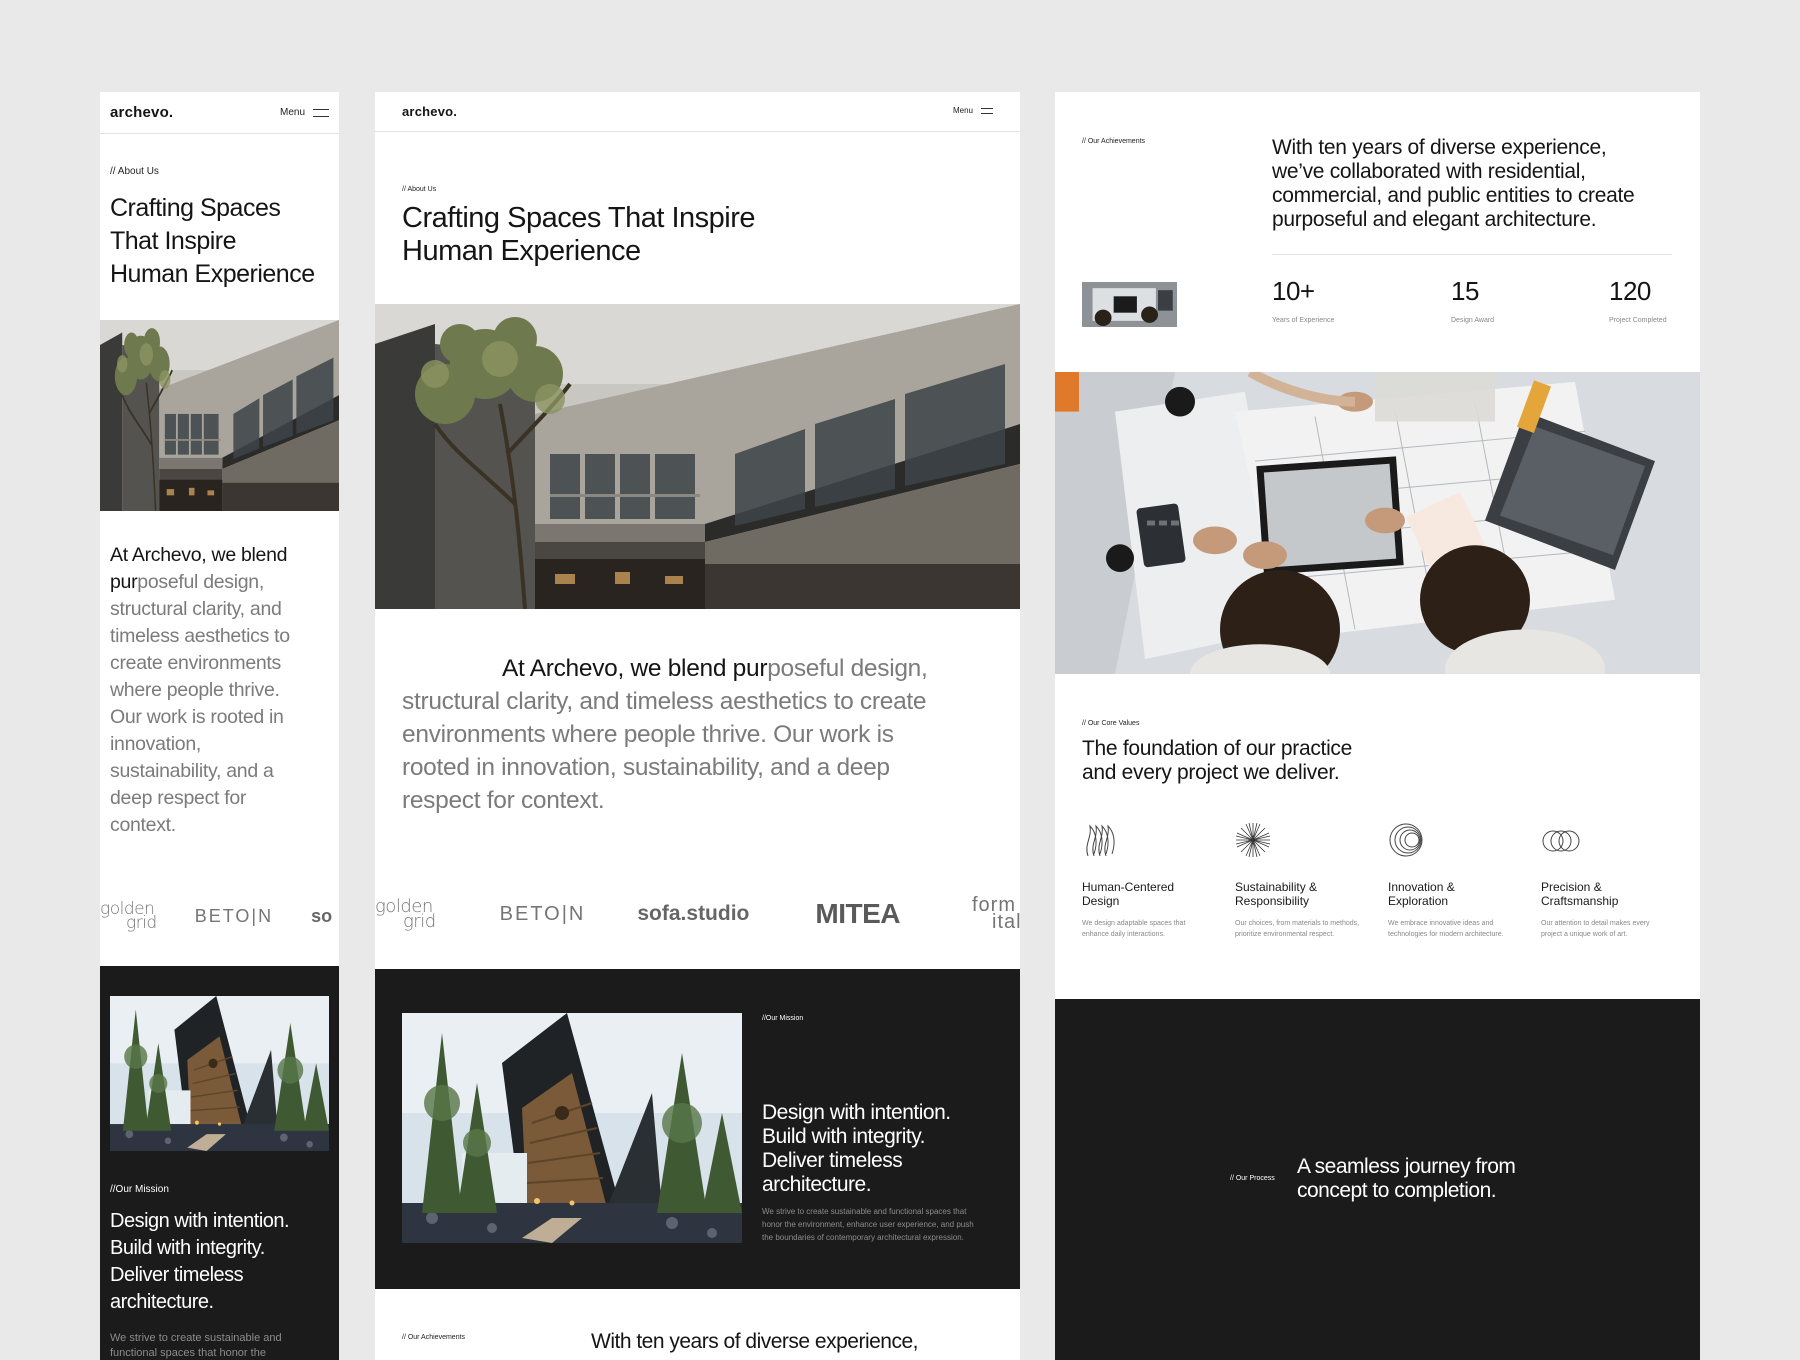 The width and height of the screenshot is (1800, 1360). Describe the element at coordinates (1134, 923) in the screenshot. I see `value-desc-line: We design adaptable spaces that` at that location.